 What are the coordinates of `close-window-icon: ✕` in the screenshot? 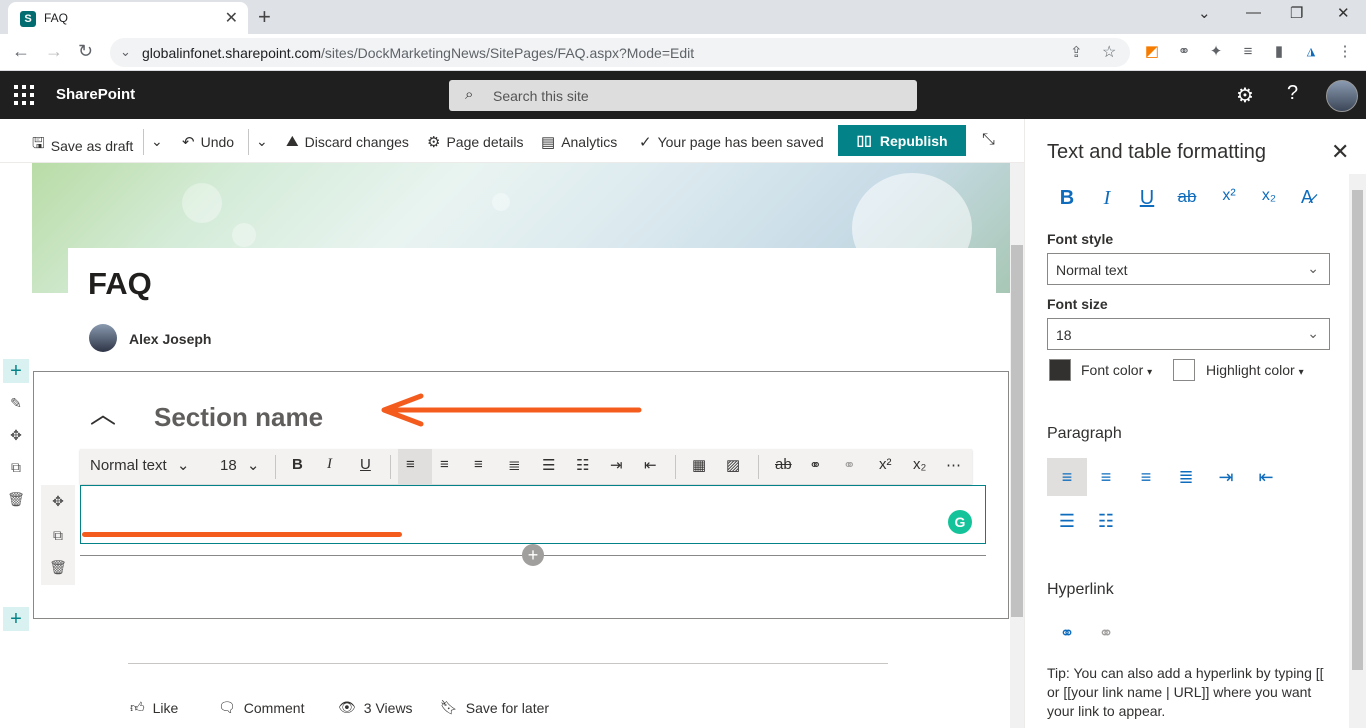 It's located at (1343, 13).